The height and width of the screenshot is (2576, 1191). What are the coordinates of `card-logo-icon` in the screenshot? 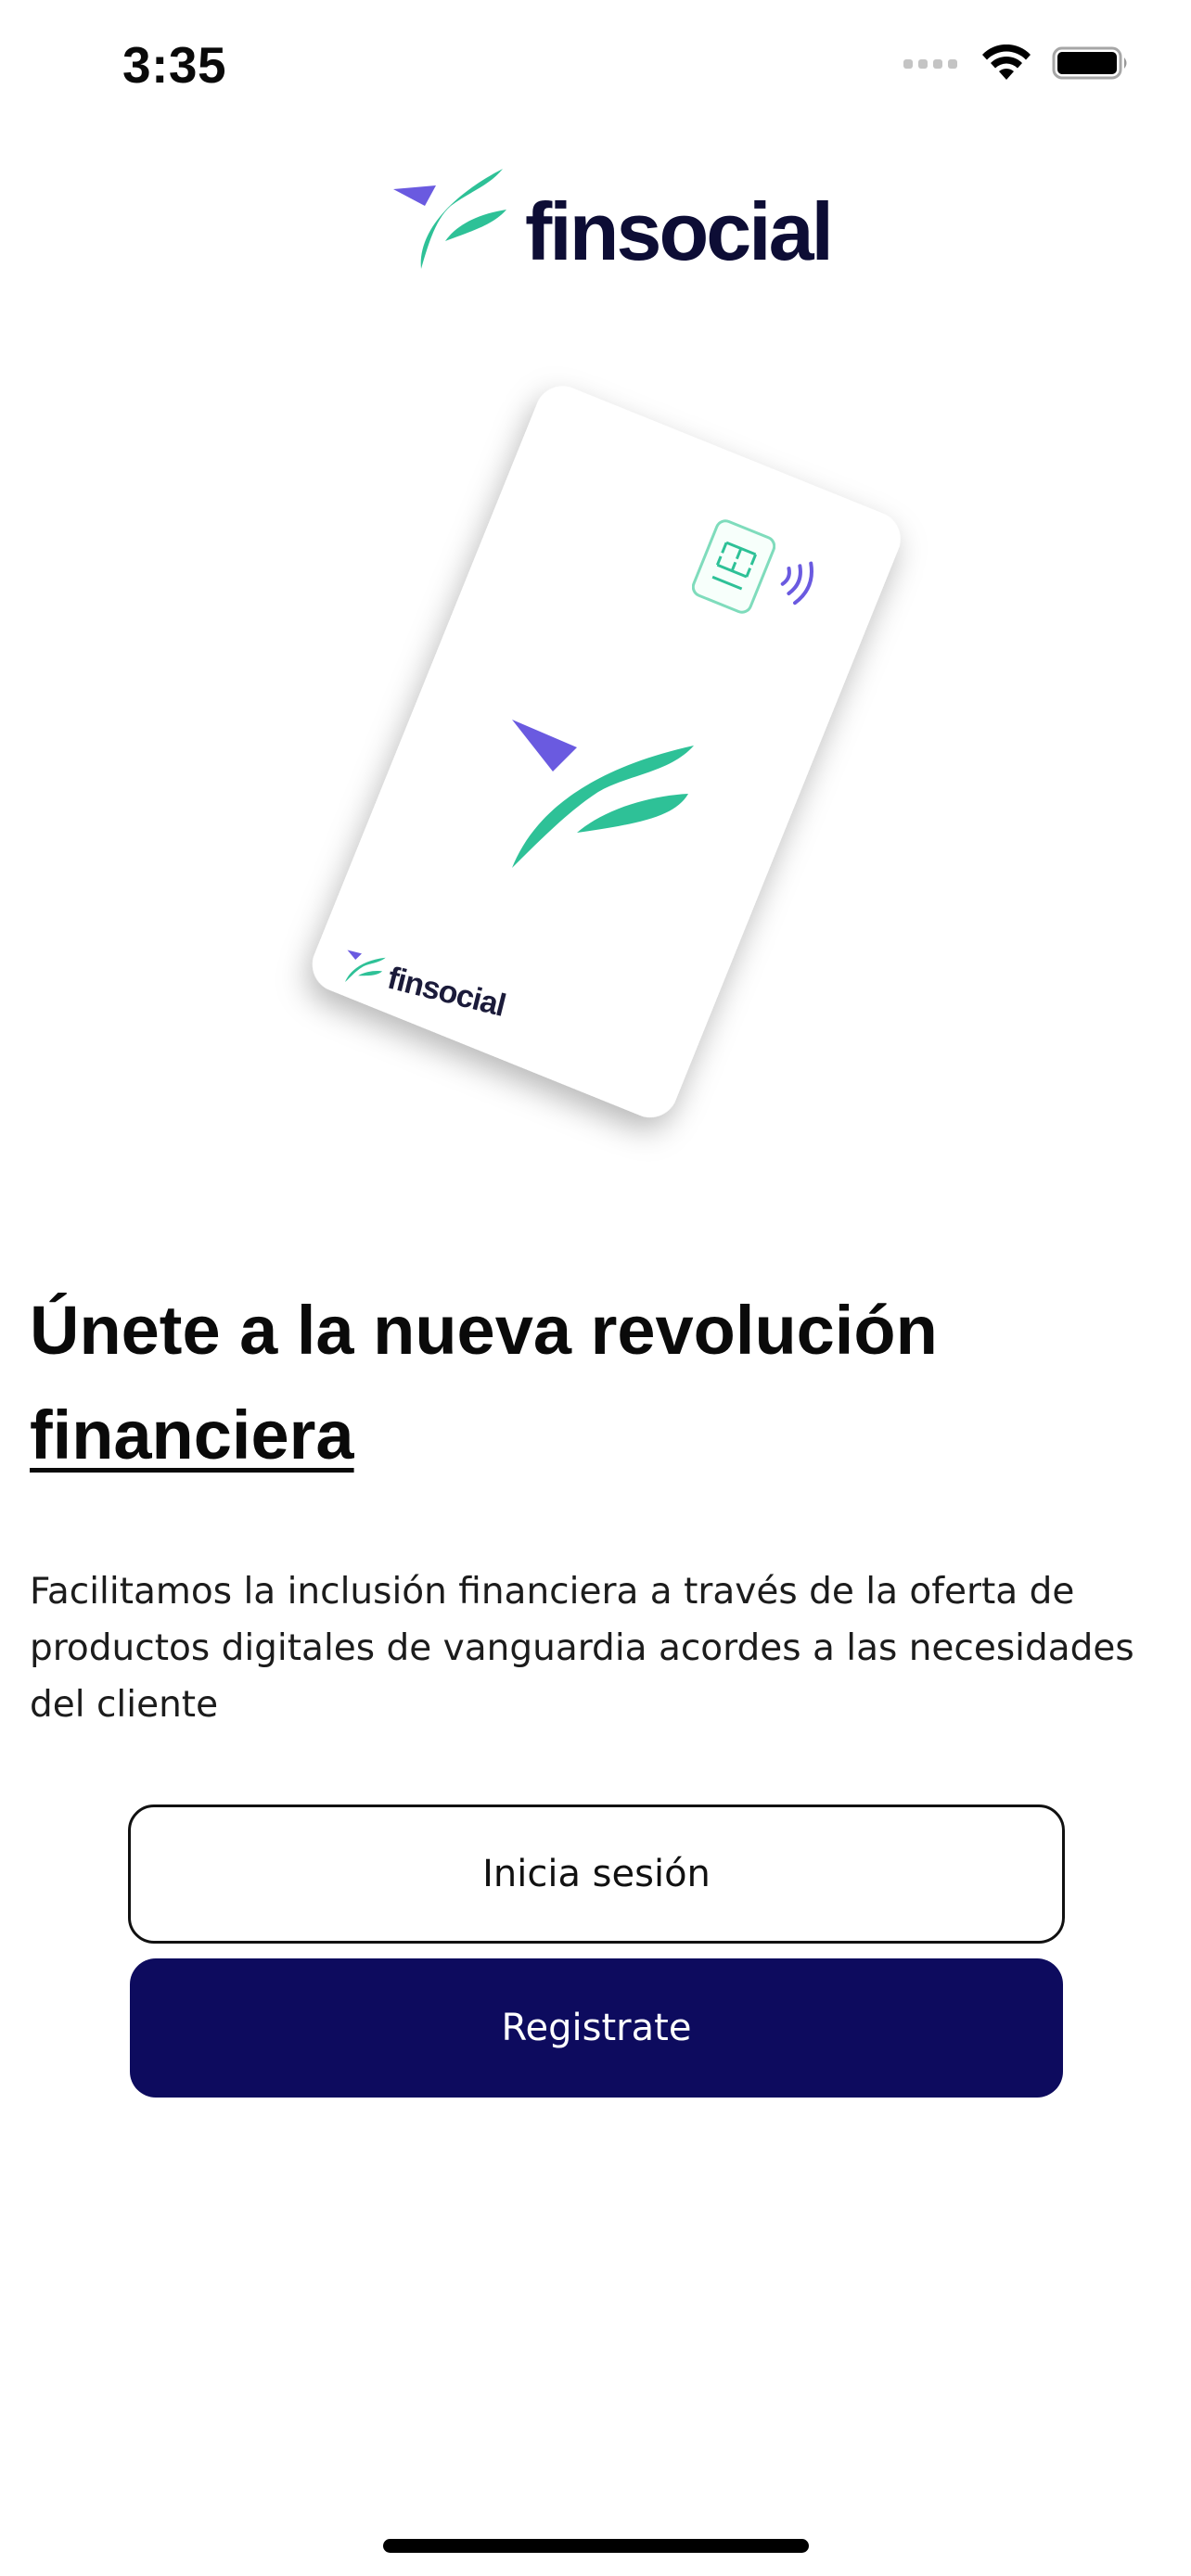 It's located at (605, 799).